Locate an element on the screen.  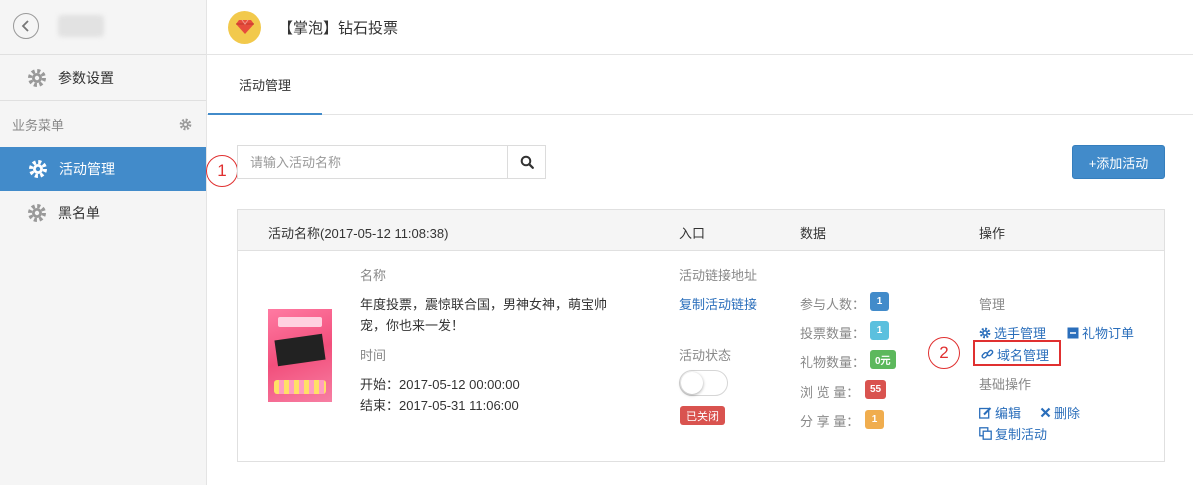
gift-order-link: 礼物订单 is located at coordinates (1100, 332).